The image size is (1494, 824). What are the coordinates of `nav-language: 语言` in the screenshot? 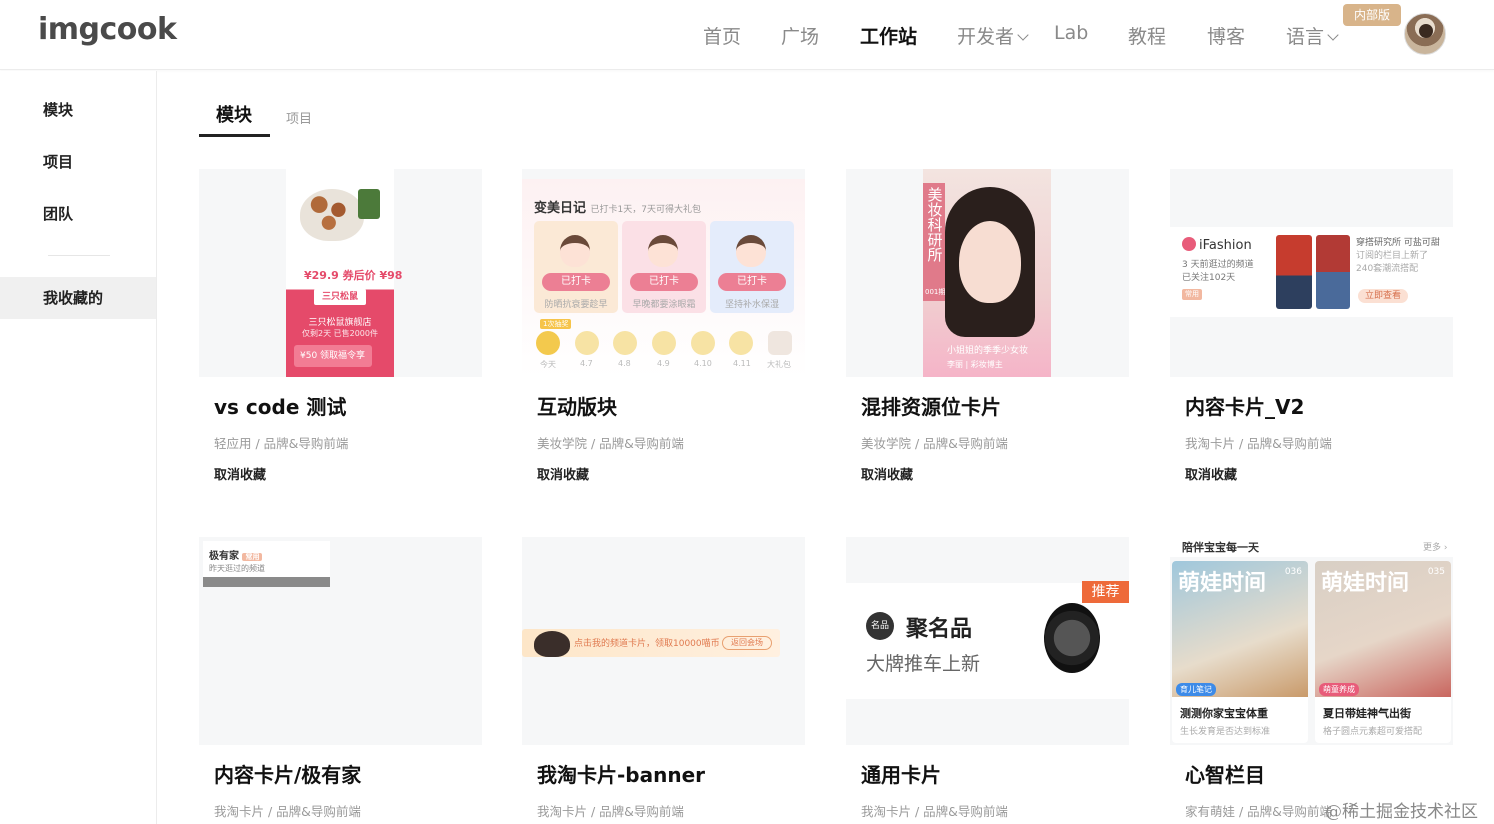 It's located at (1312, 35).